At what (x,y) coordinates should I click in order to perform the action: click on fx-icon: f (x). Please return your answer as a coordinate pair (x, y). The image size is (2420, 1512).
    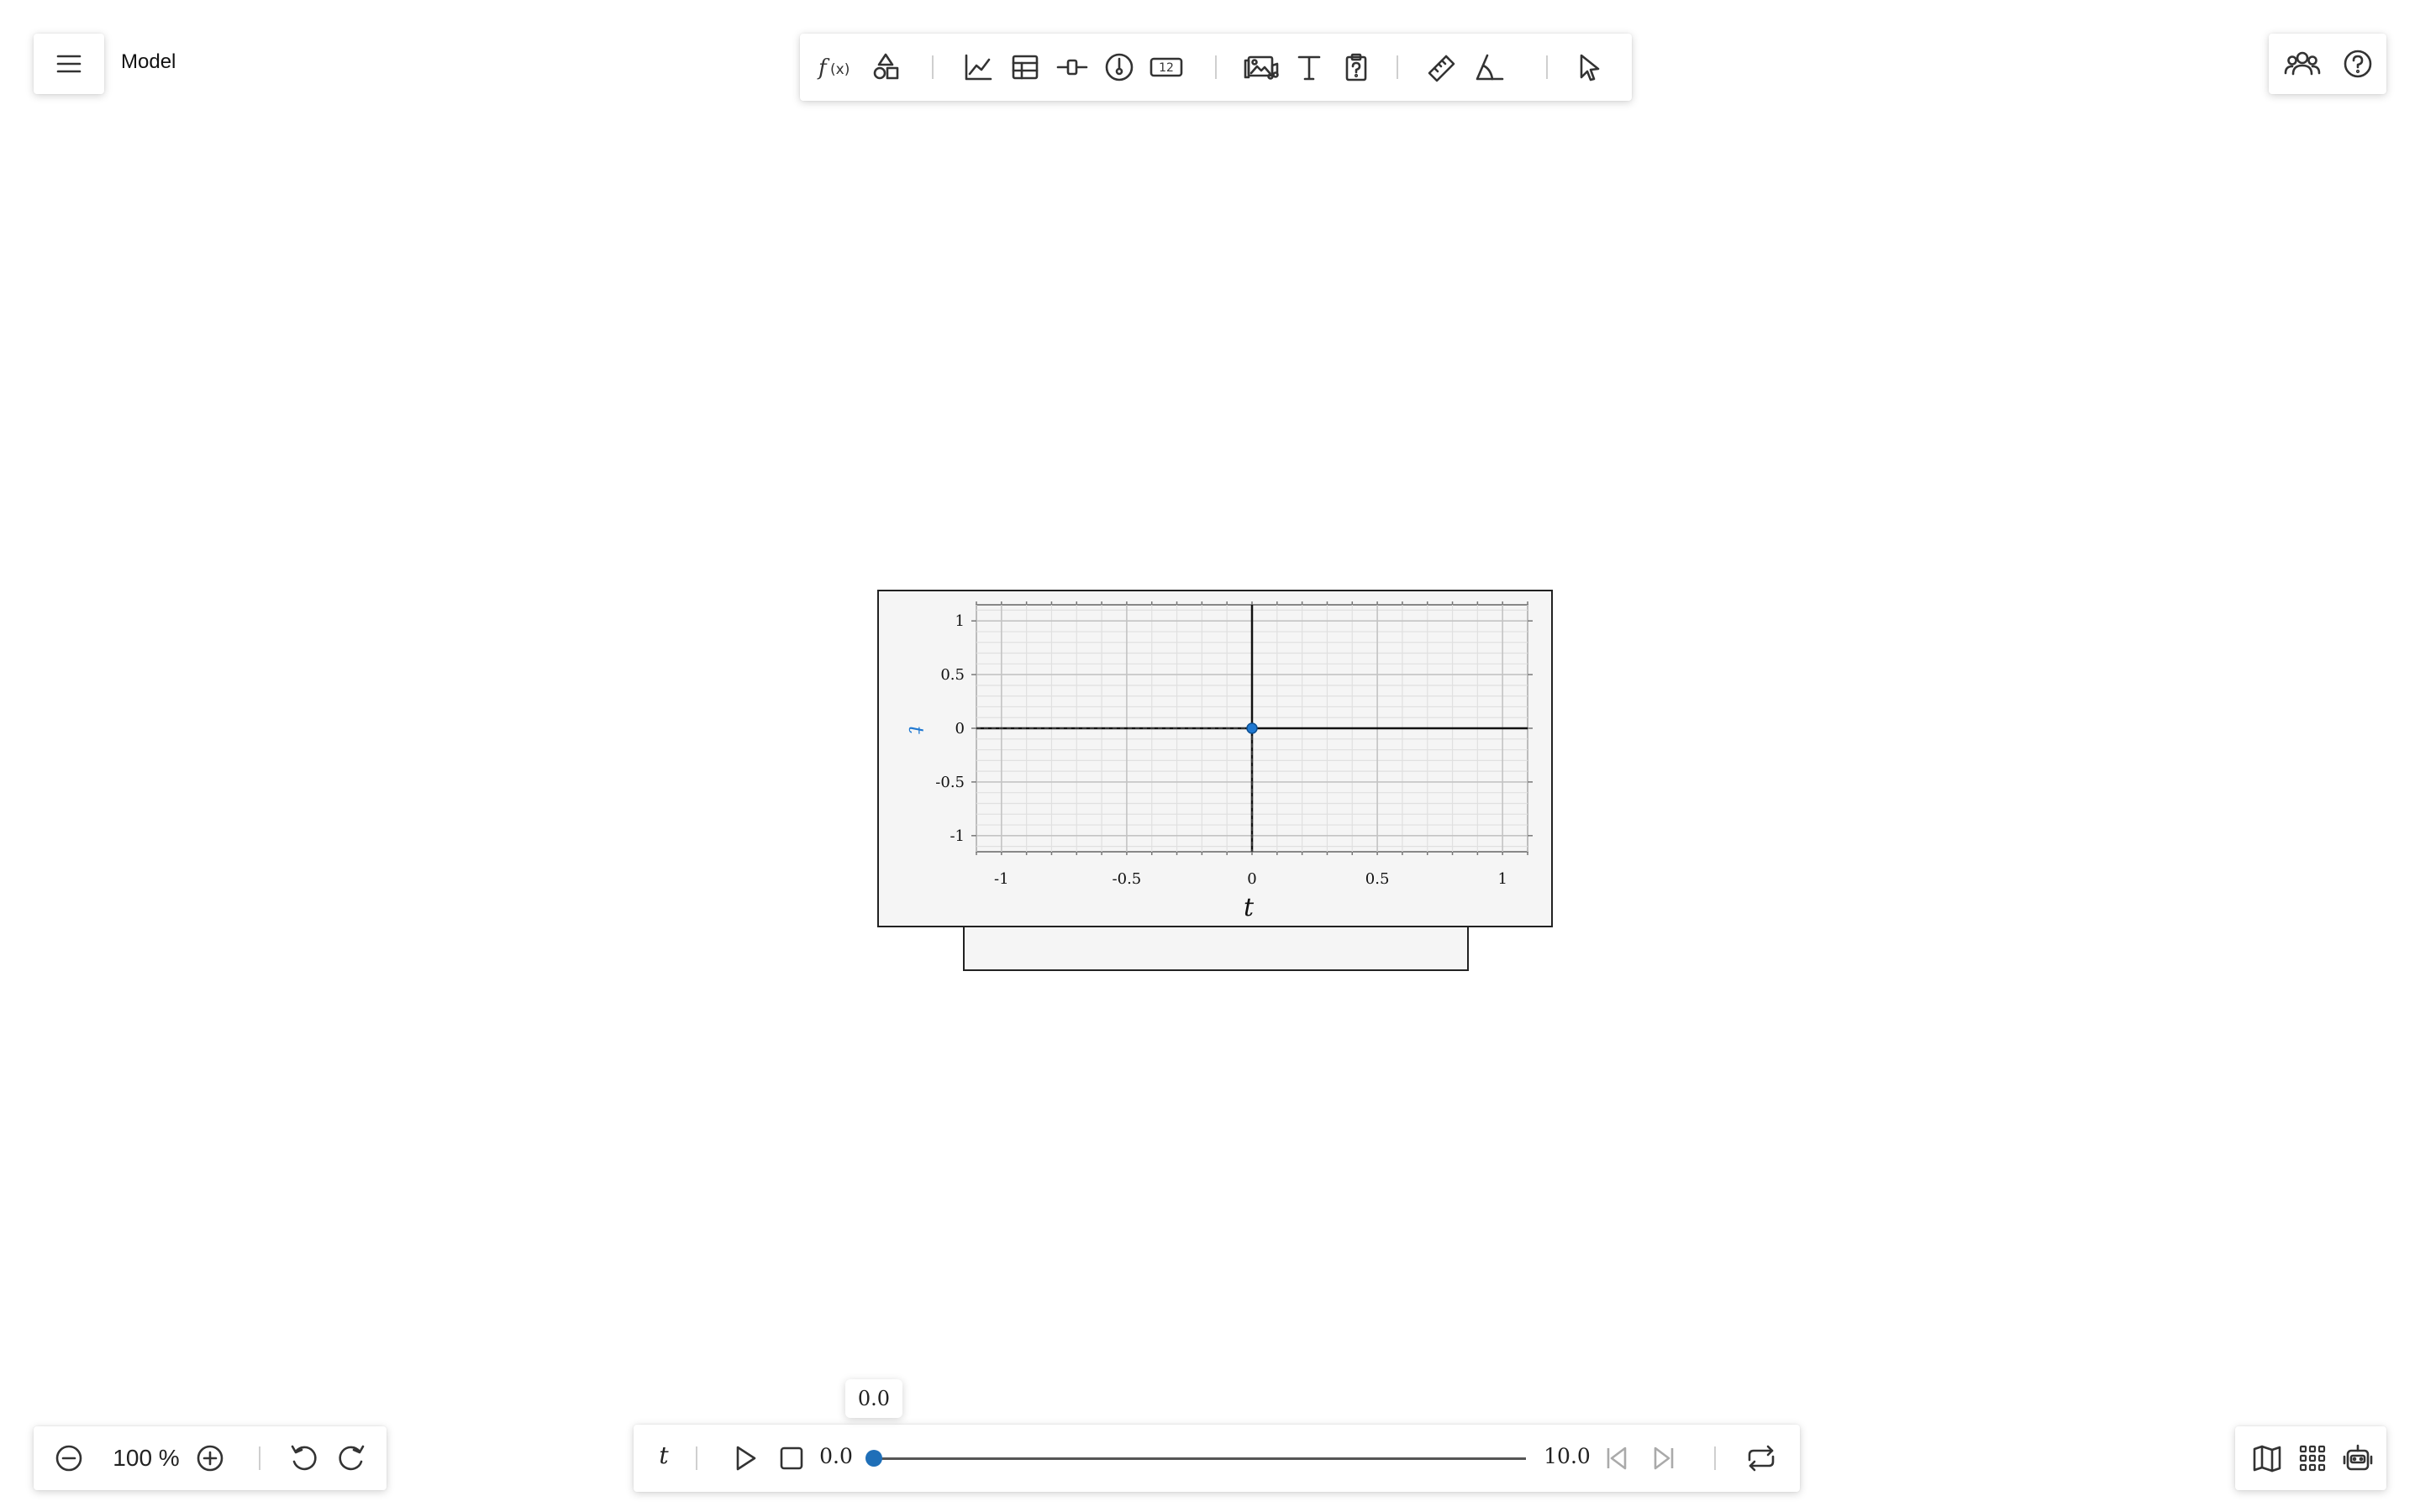
    Looking at the image, I should click on (835, 67).